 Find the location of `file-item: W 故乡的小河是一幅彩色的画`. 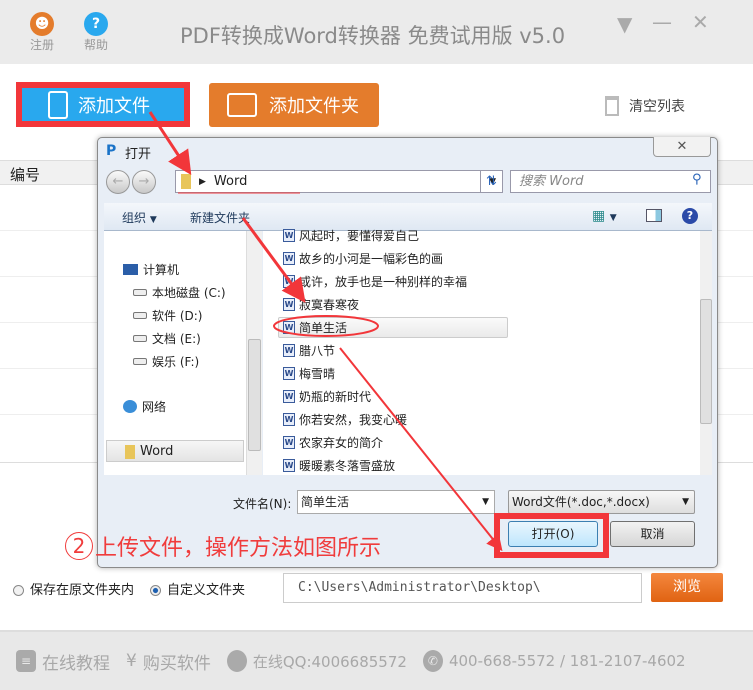

file-item: W 故乡的小河是一幅彩色的画 is located at coordinates (363, 258).